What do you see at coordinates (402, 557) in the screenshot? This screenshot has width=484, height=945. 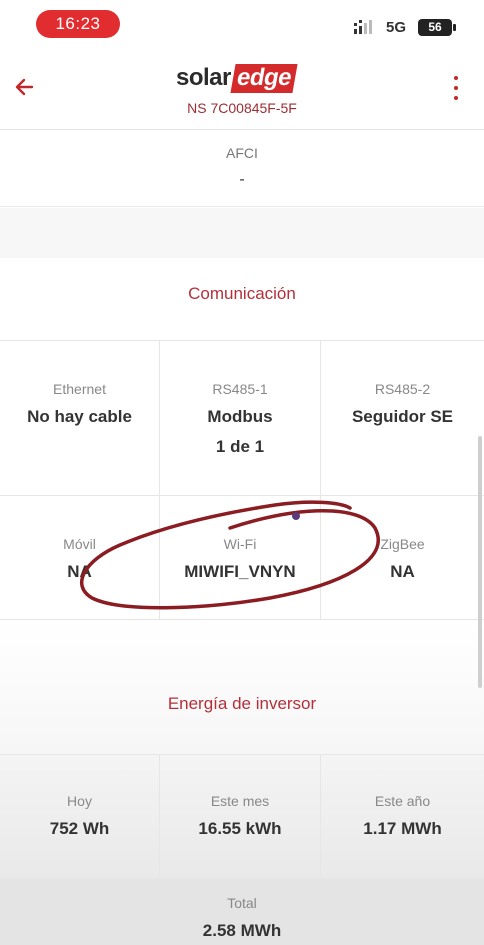 I see `zigbee-cell: ZigBee NA` at bounding box center [402, 557].